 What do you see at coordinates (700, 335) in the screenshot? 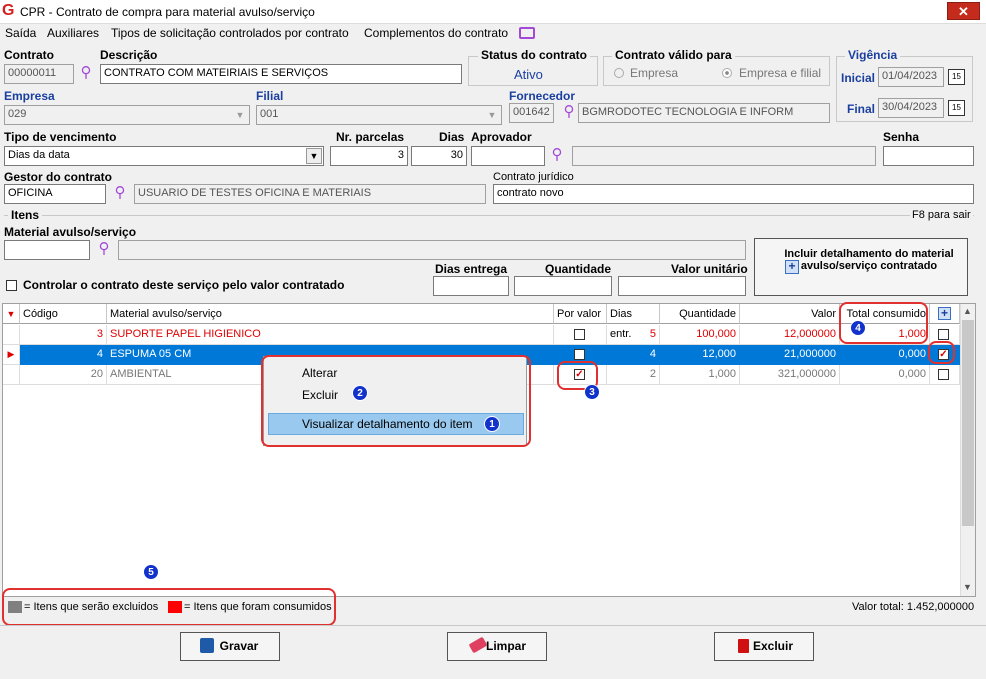
I see `row-quantidade: 100,000` at bounding box center [700, 335].